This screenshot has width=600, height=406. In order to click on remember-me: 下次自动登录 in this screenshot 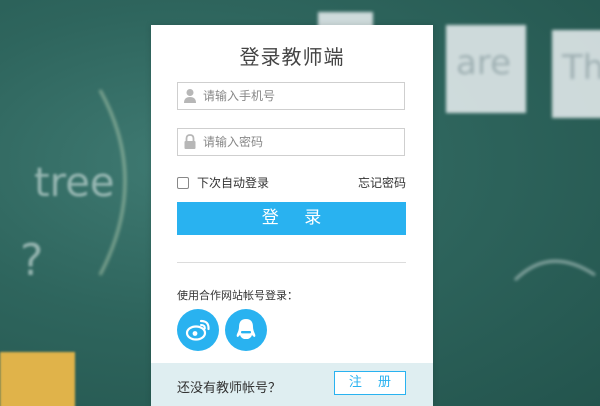, I will do `click(223, 182)`.